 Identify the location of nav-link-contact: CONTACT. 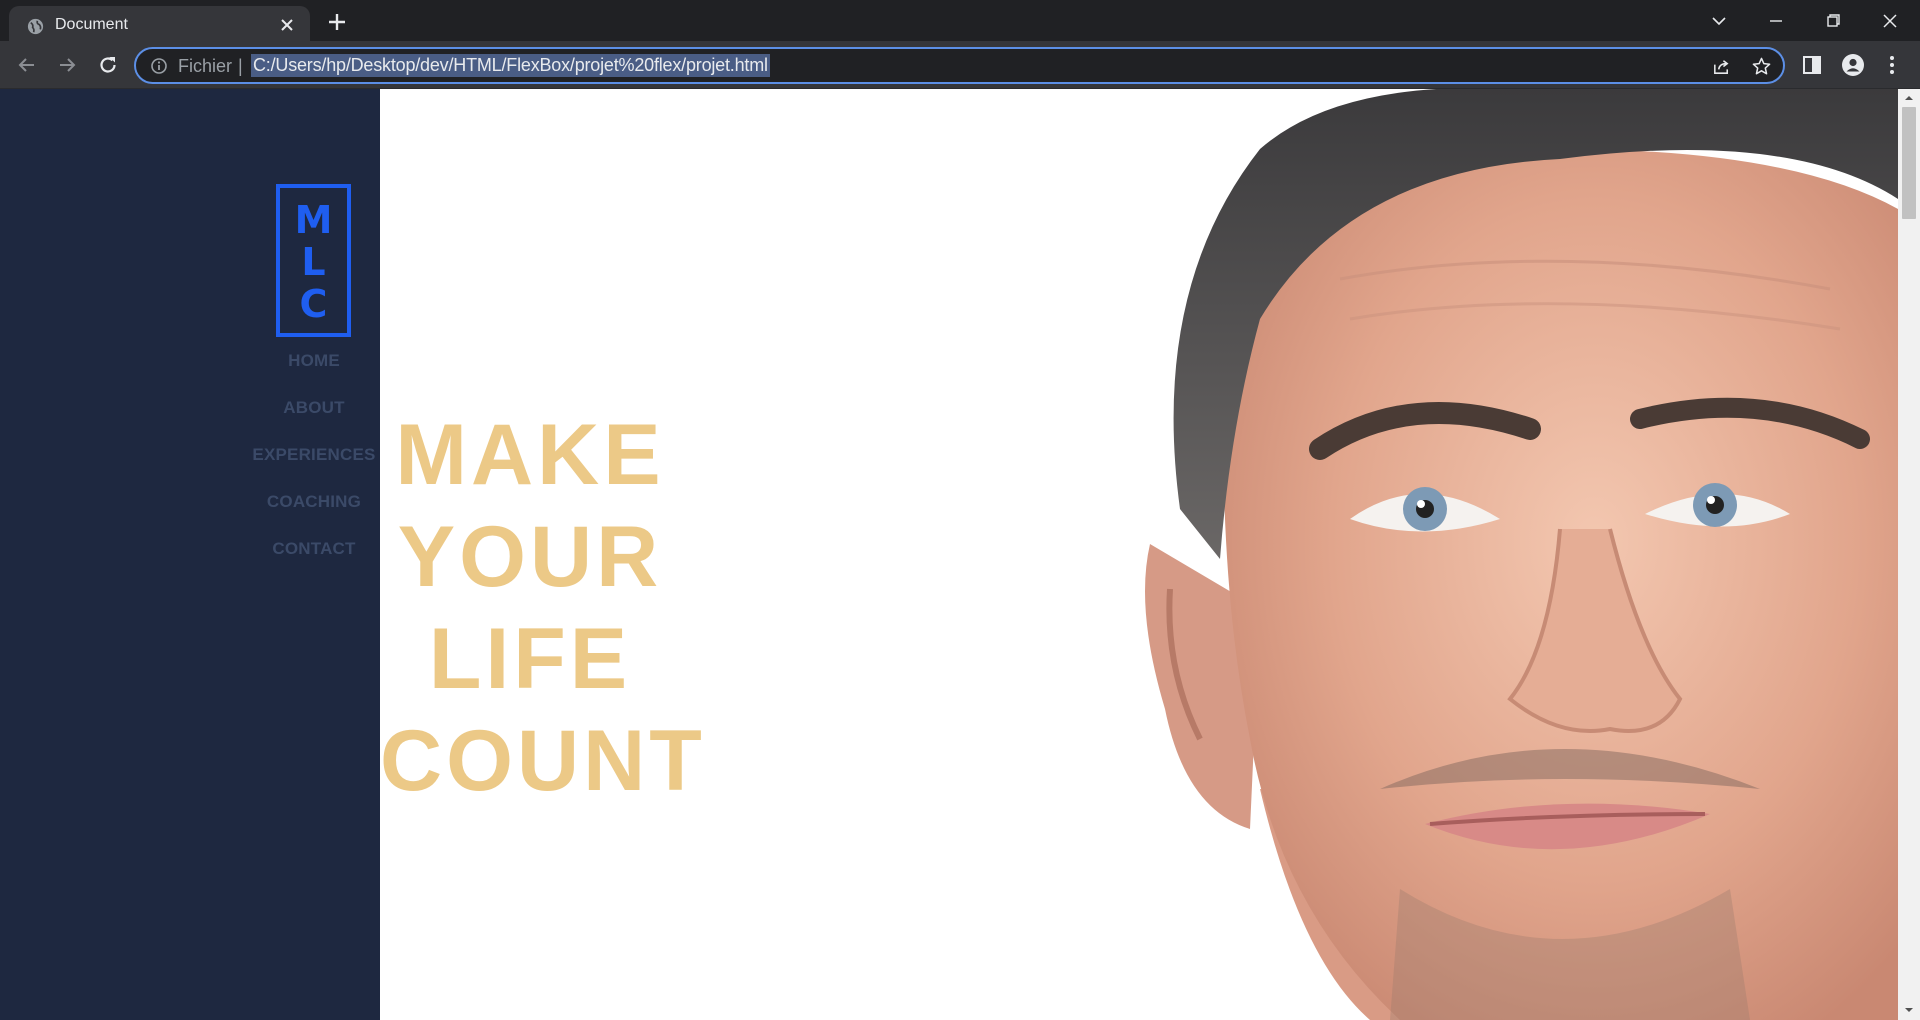
(314, 549).